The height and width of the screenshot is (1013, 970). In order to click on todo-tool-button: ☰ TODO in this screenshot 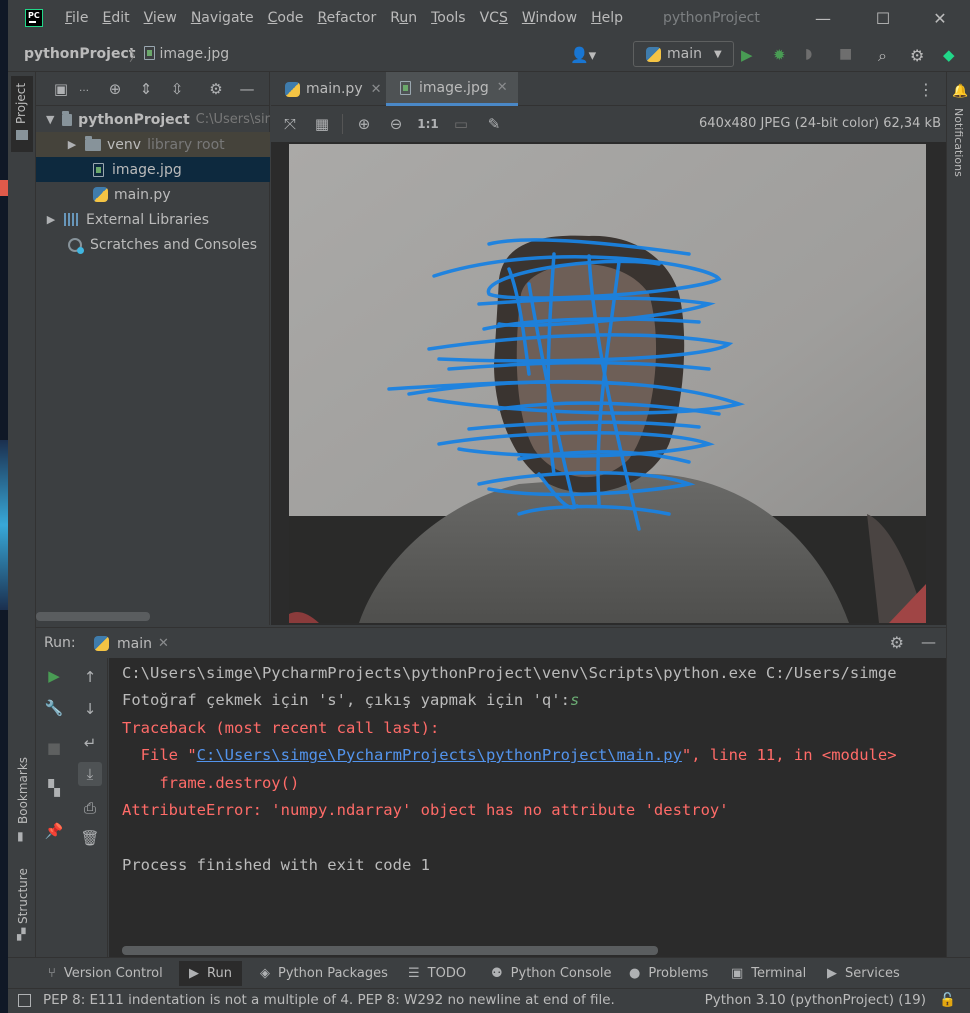, I will do `click(437, 973)`.